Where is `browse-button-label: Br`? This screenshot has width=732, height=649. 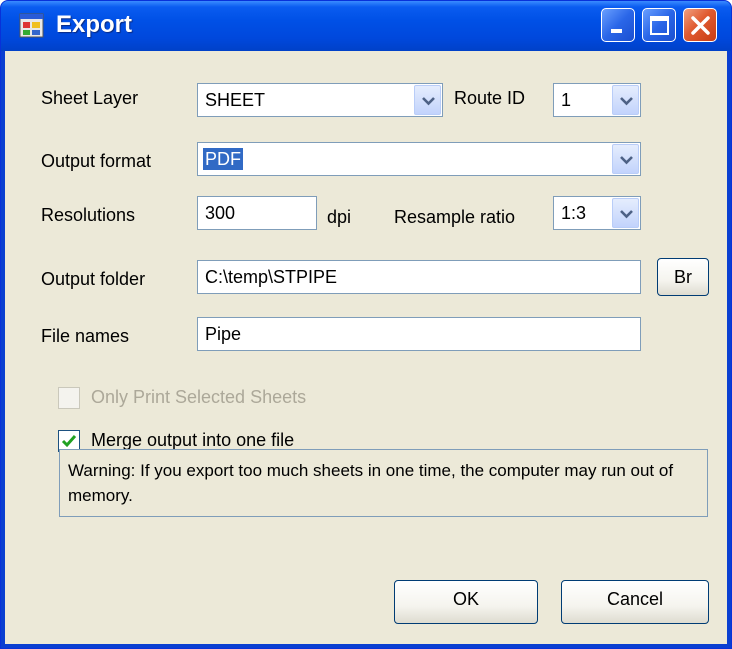
browse-button-label: Br is located at coordinates (683, 277).